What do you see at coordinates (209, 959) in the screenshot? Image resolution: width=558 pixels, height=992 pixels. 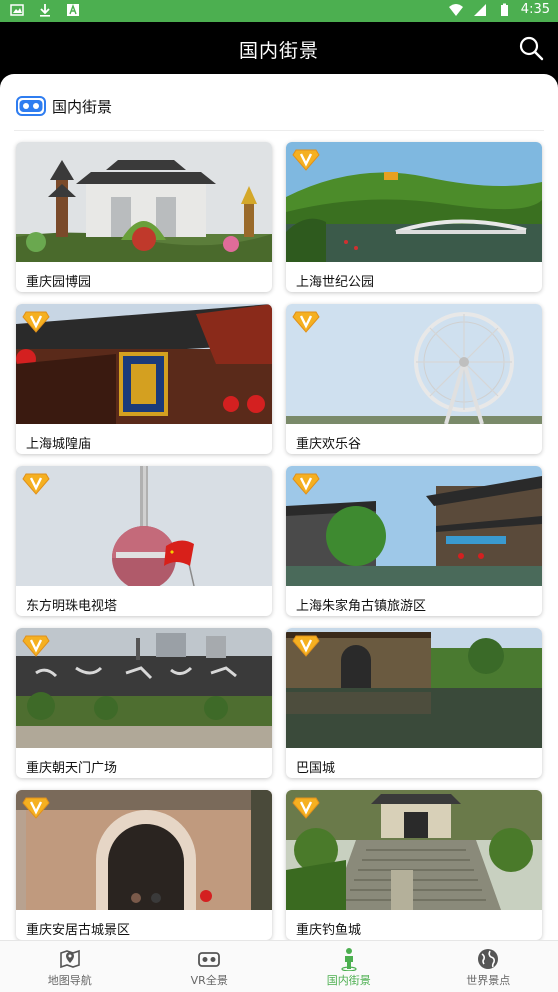 I see `vr-headset-icon` at bounding box center [209, 959].